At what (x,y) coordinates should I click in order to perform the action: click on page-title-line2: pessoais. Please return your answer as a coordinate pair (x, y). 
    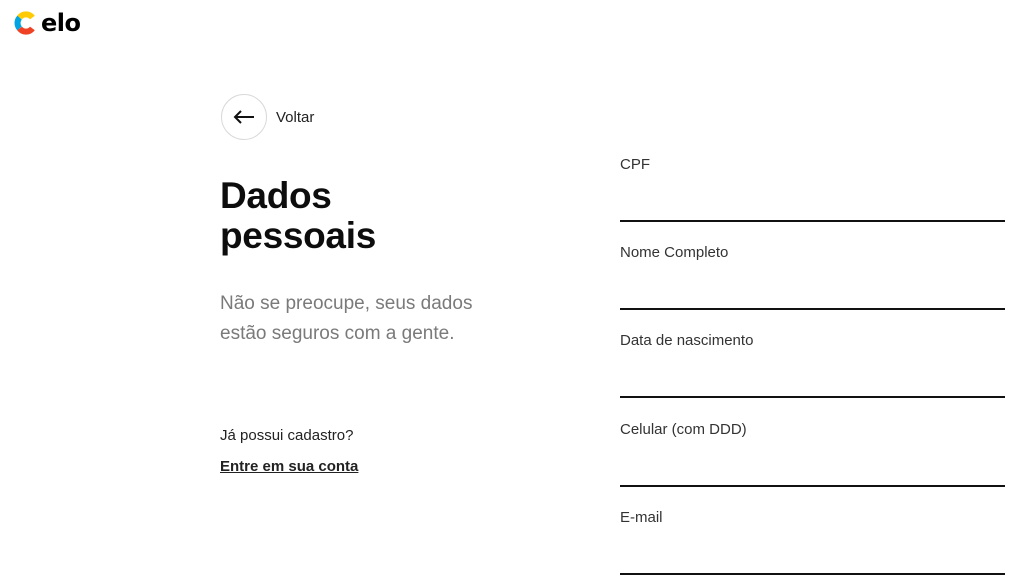
    Looking at the image, I should click on (298, 235).